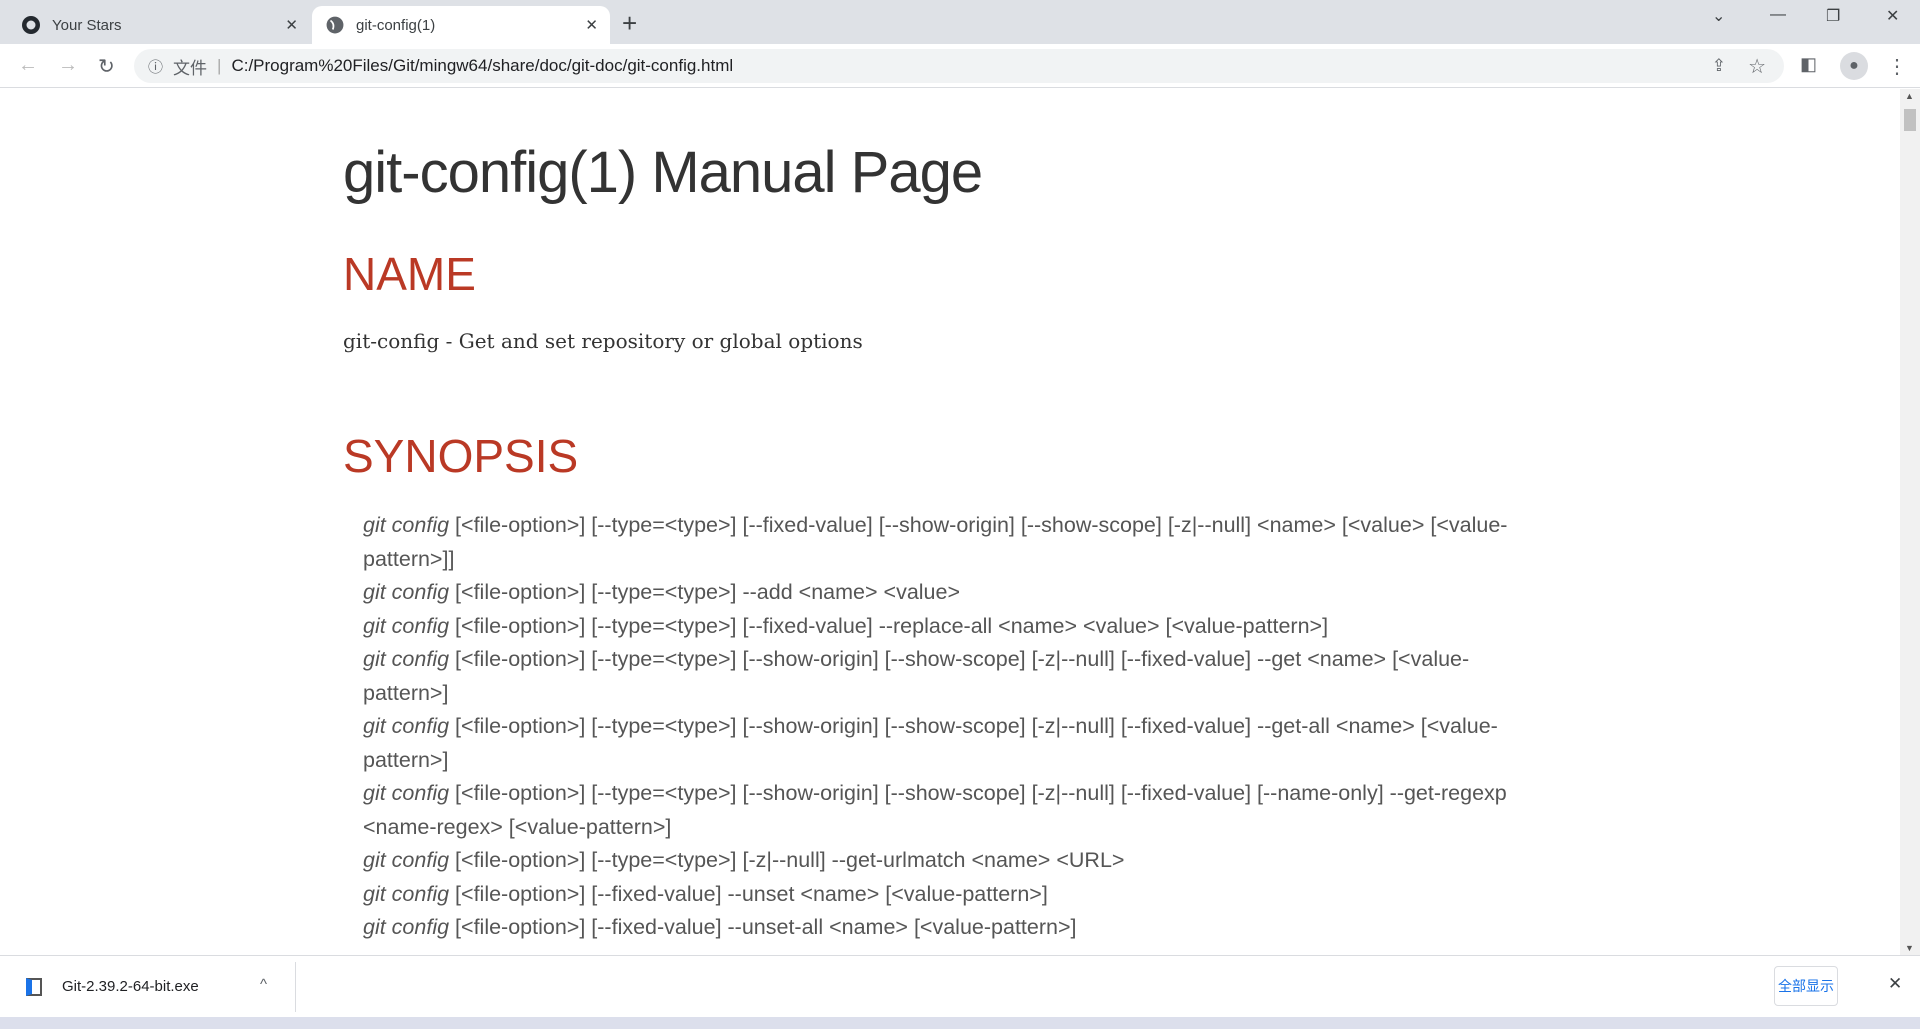  What do you see at coordinates (1854, 66) in the screenshot?
I see `profile-avatar-icon: ●` at bounding box center [1854, 66].